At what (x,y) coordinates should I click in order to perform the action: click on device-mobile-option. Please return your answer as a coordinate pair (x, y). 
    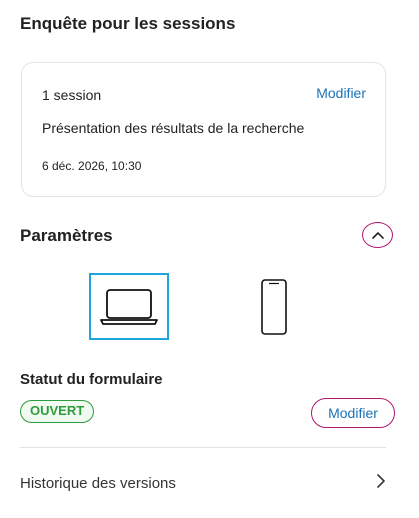
    Looking at the image, I should click on (274, 307).